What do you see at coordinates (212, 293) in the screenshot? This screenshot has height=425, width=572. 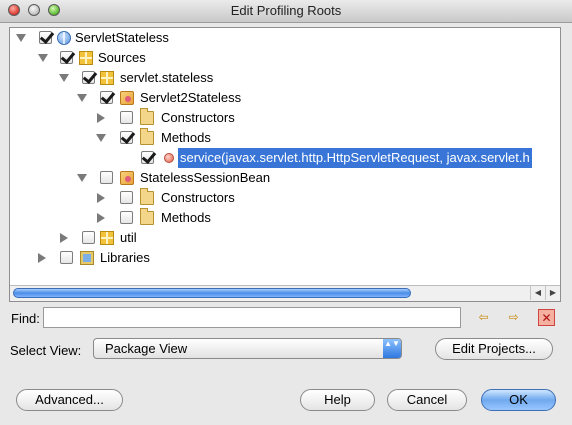 I see `scrollbar-thumb` at bounding box center [212, 293].